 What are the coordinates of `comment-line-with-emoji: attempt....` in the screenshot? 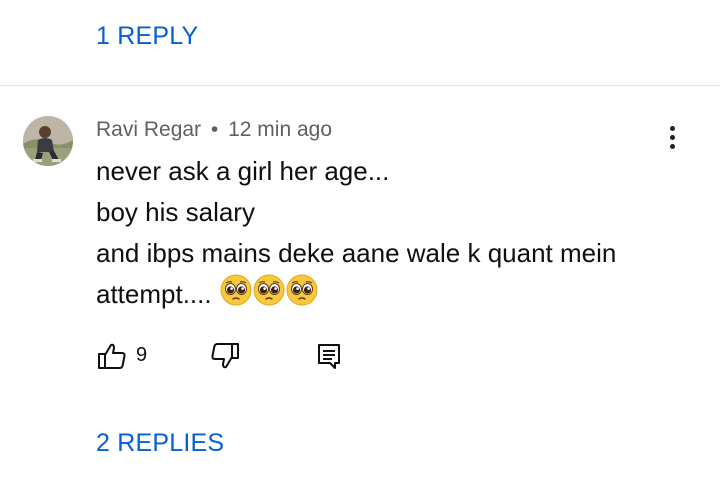 It's located at (396, 296).